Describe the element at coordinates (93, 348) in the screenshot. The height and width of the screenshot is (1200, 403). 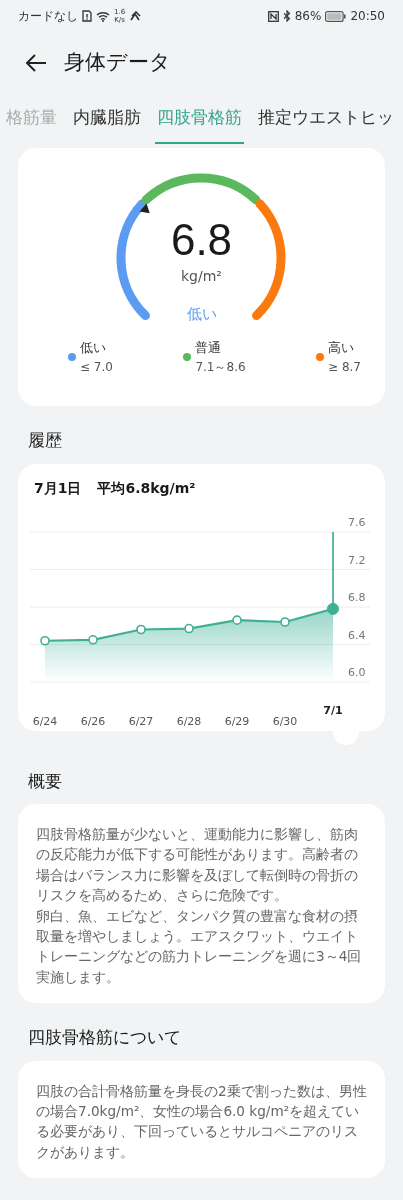
I see `legend-label: 低い` at that location.